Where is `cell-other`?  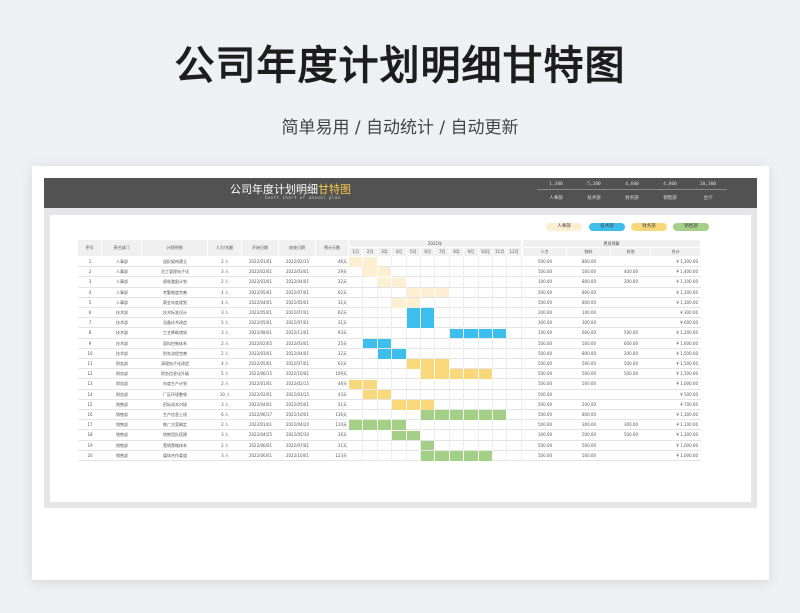
cell-other is located at coordinates (631, 262).